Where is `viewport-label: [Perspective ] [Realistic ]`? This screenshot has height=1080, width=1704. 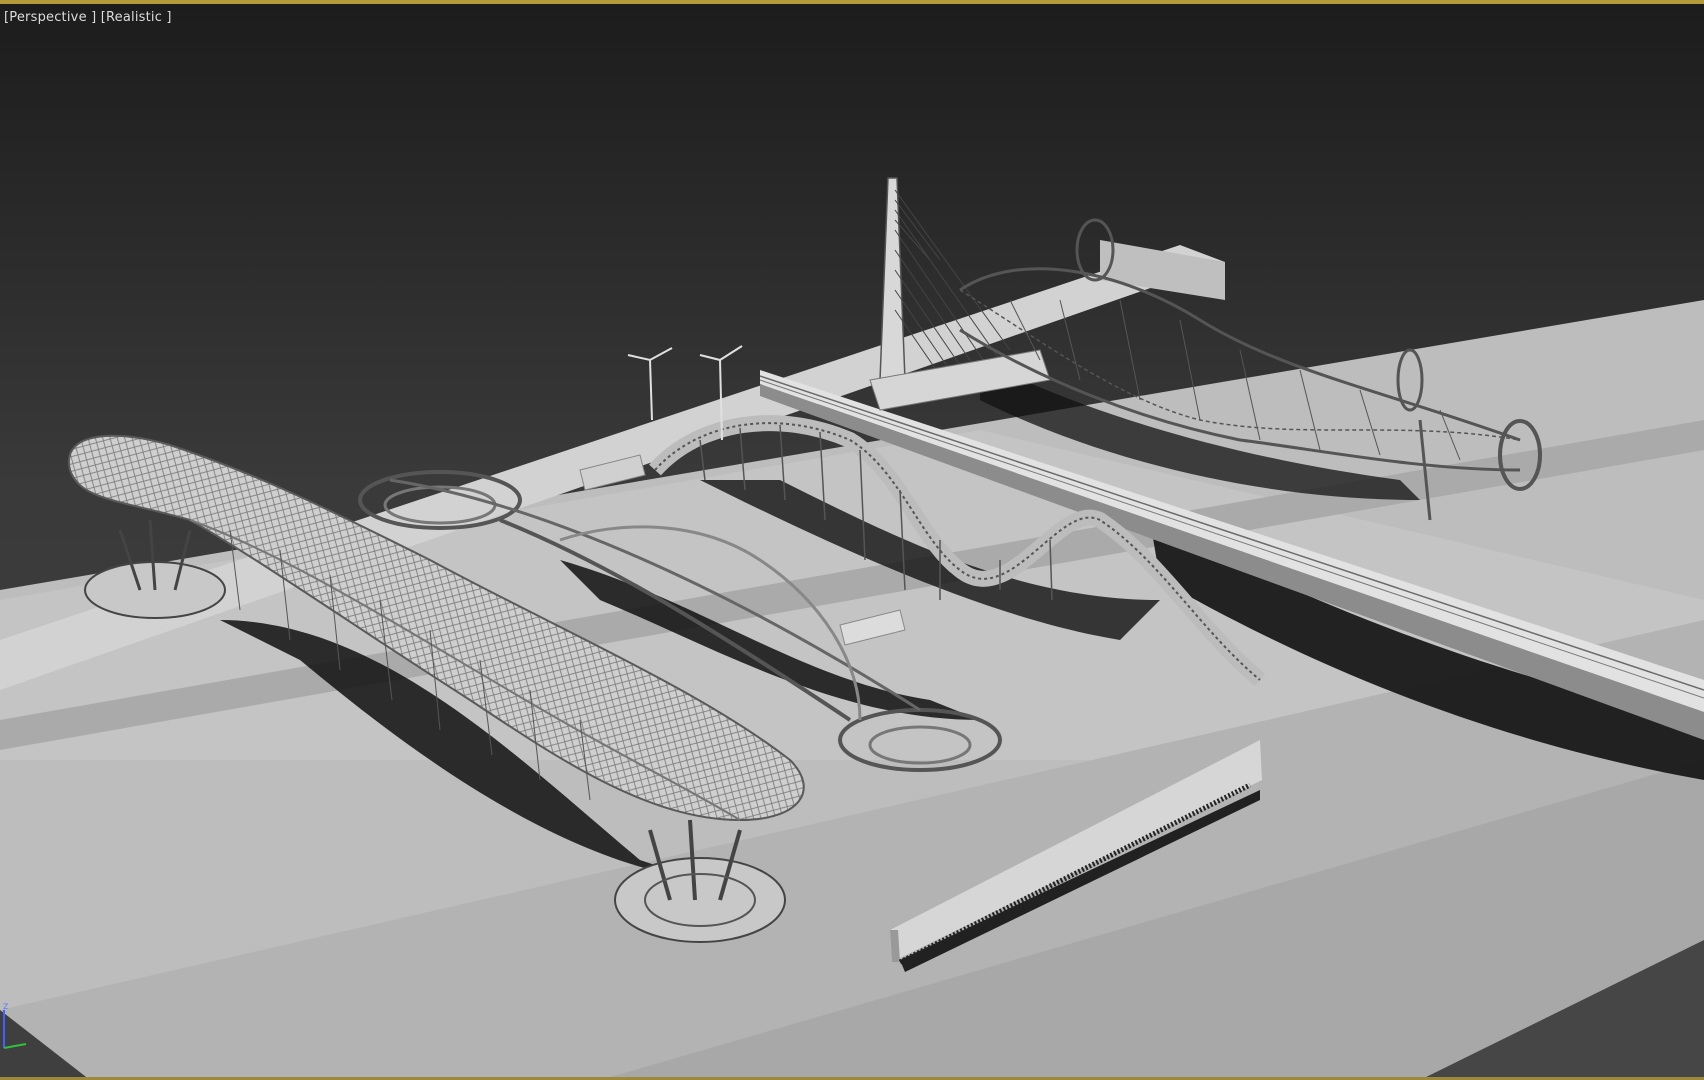 viewport-label: [Perspective ] [Realistic ] is located at coordinates (88, 17).